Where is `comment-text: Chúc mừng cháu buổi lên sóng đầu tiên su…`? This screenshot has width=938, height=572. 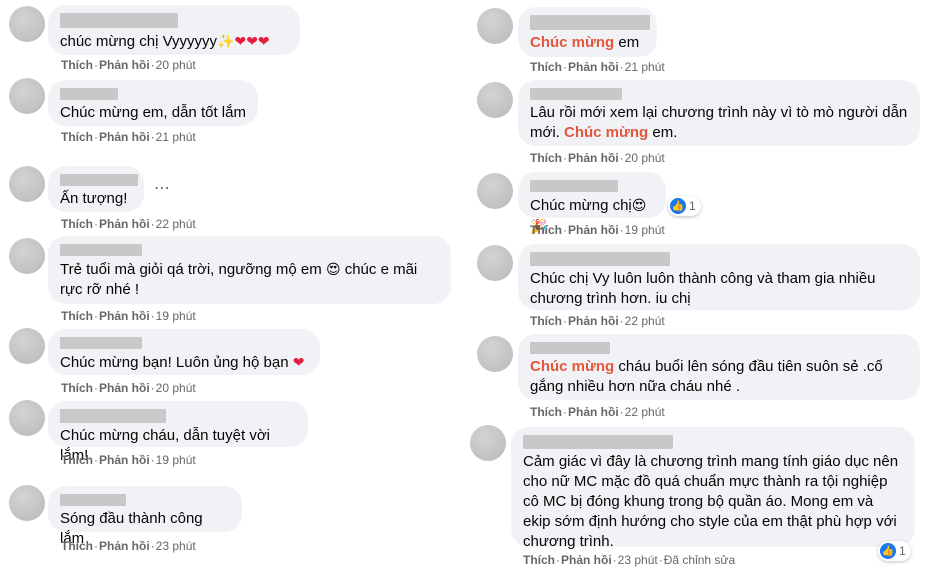
comment-text: Chúc mừng cháu buổi lên sóng đầu tiên su… is located at coordinates (706, 366).